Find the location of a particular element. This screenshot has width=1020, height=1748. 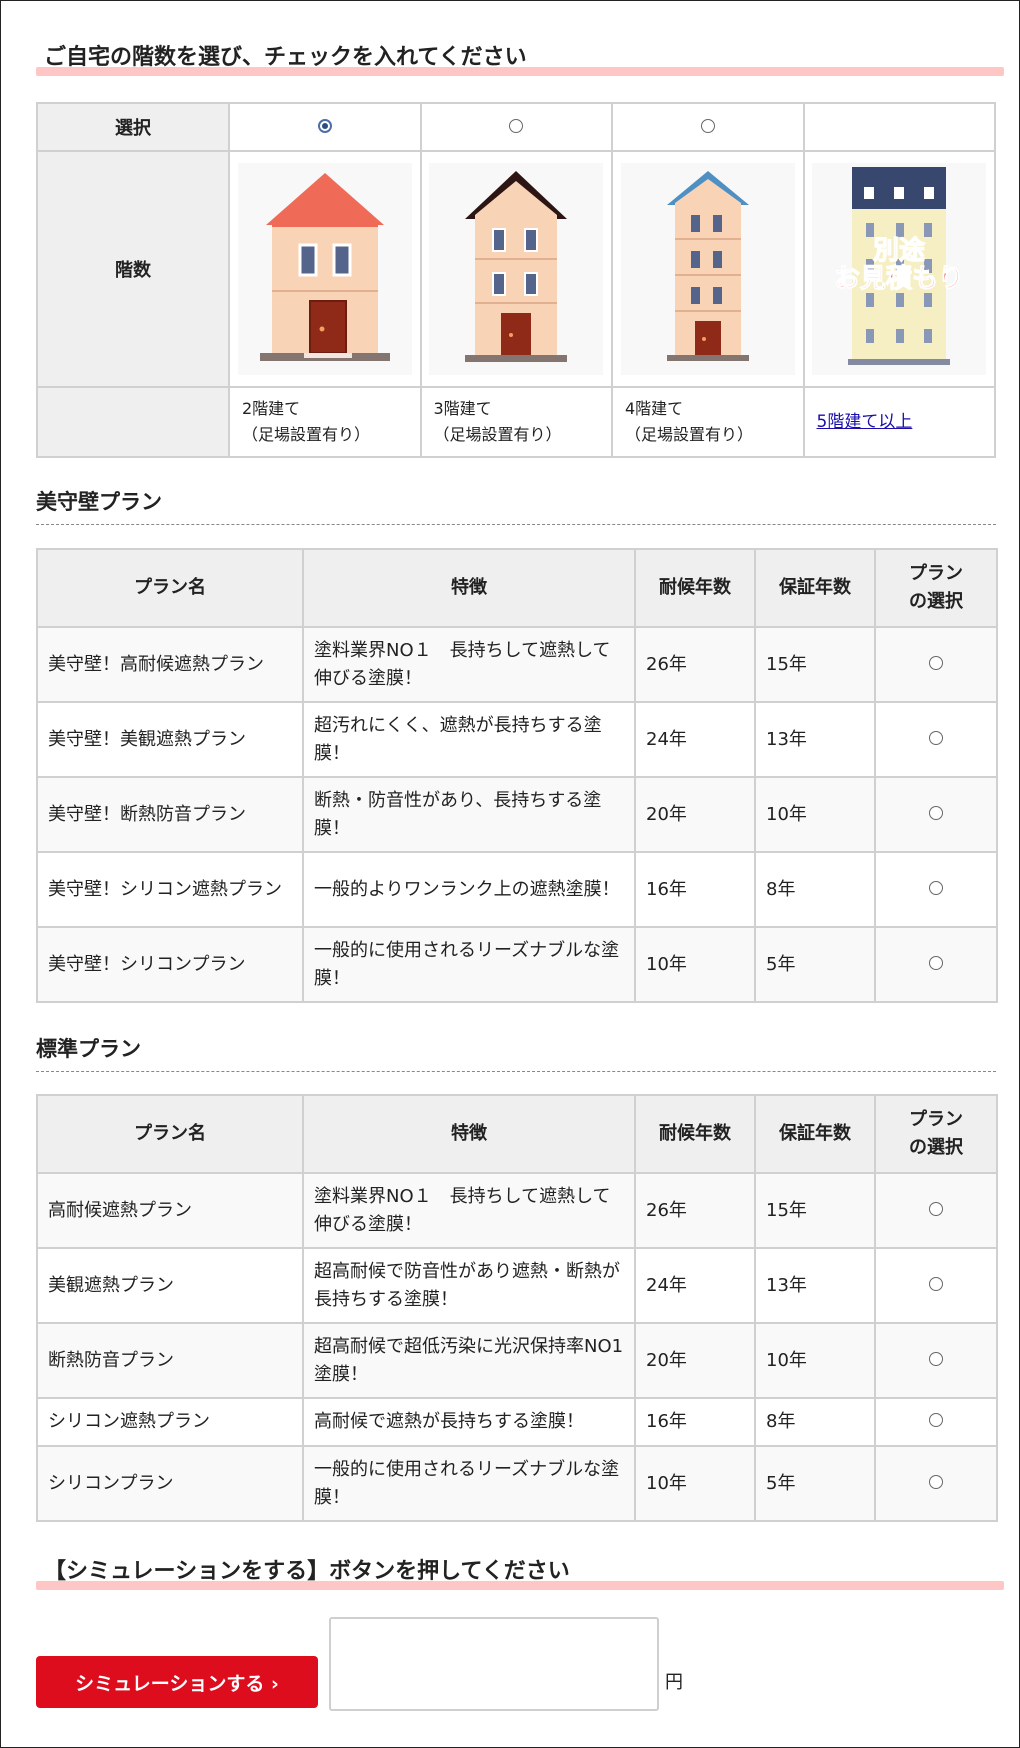

plan-feature-cell: 一般的に使用されるリーズナブルな塗膜！ is located at coordinates (469, 1483).